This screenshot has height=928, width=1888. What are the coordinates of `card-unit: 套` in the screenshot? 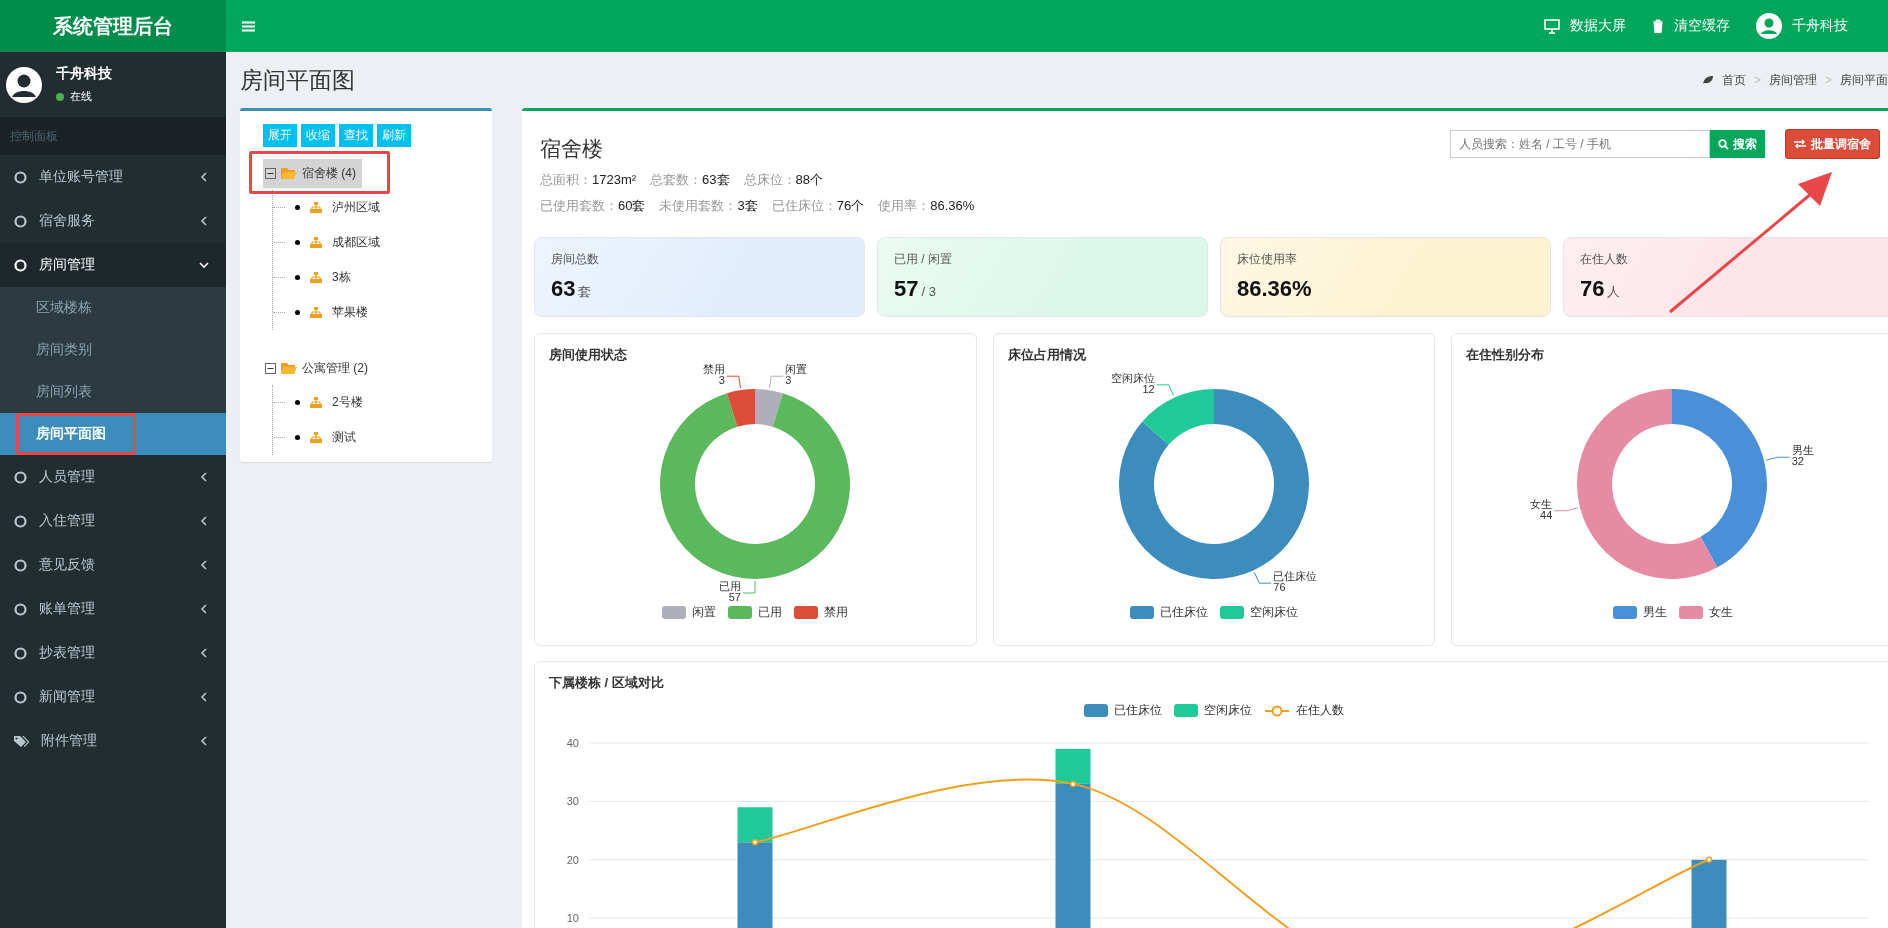 It's located at (585, 292).